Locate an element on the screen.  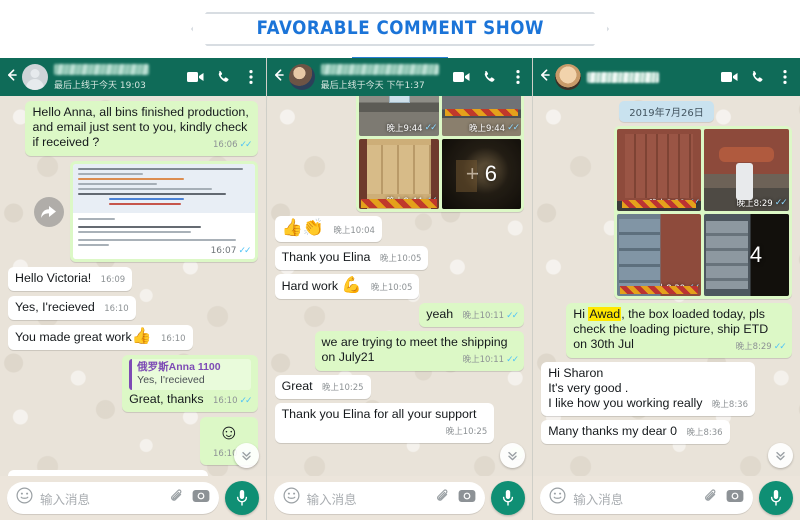
chat-header-1: 最后上线于今天 19:03 is located at coordinates (133, 77).